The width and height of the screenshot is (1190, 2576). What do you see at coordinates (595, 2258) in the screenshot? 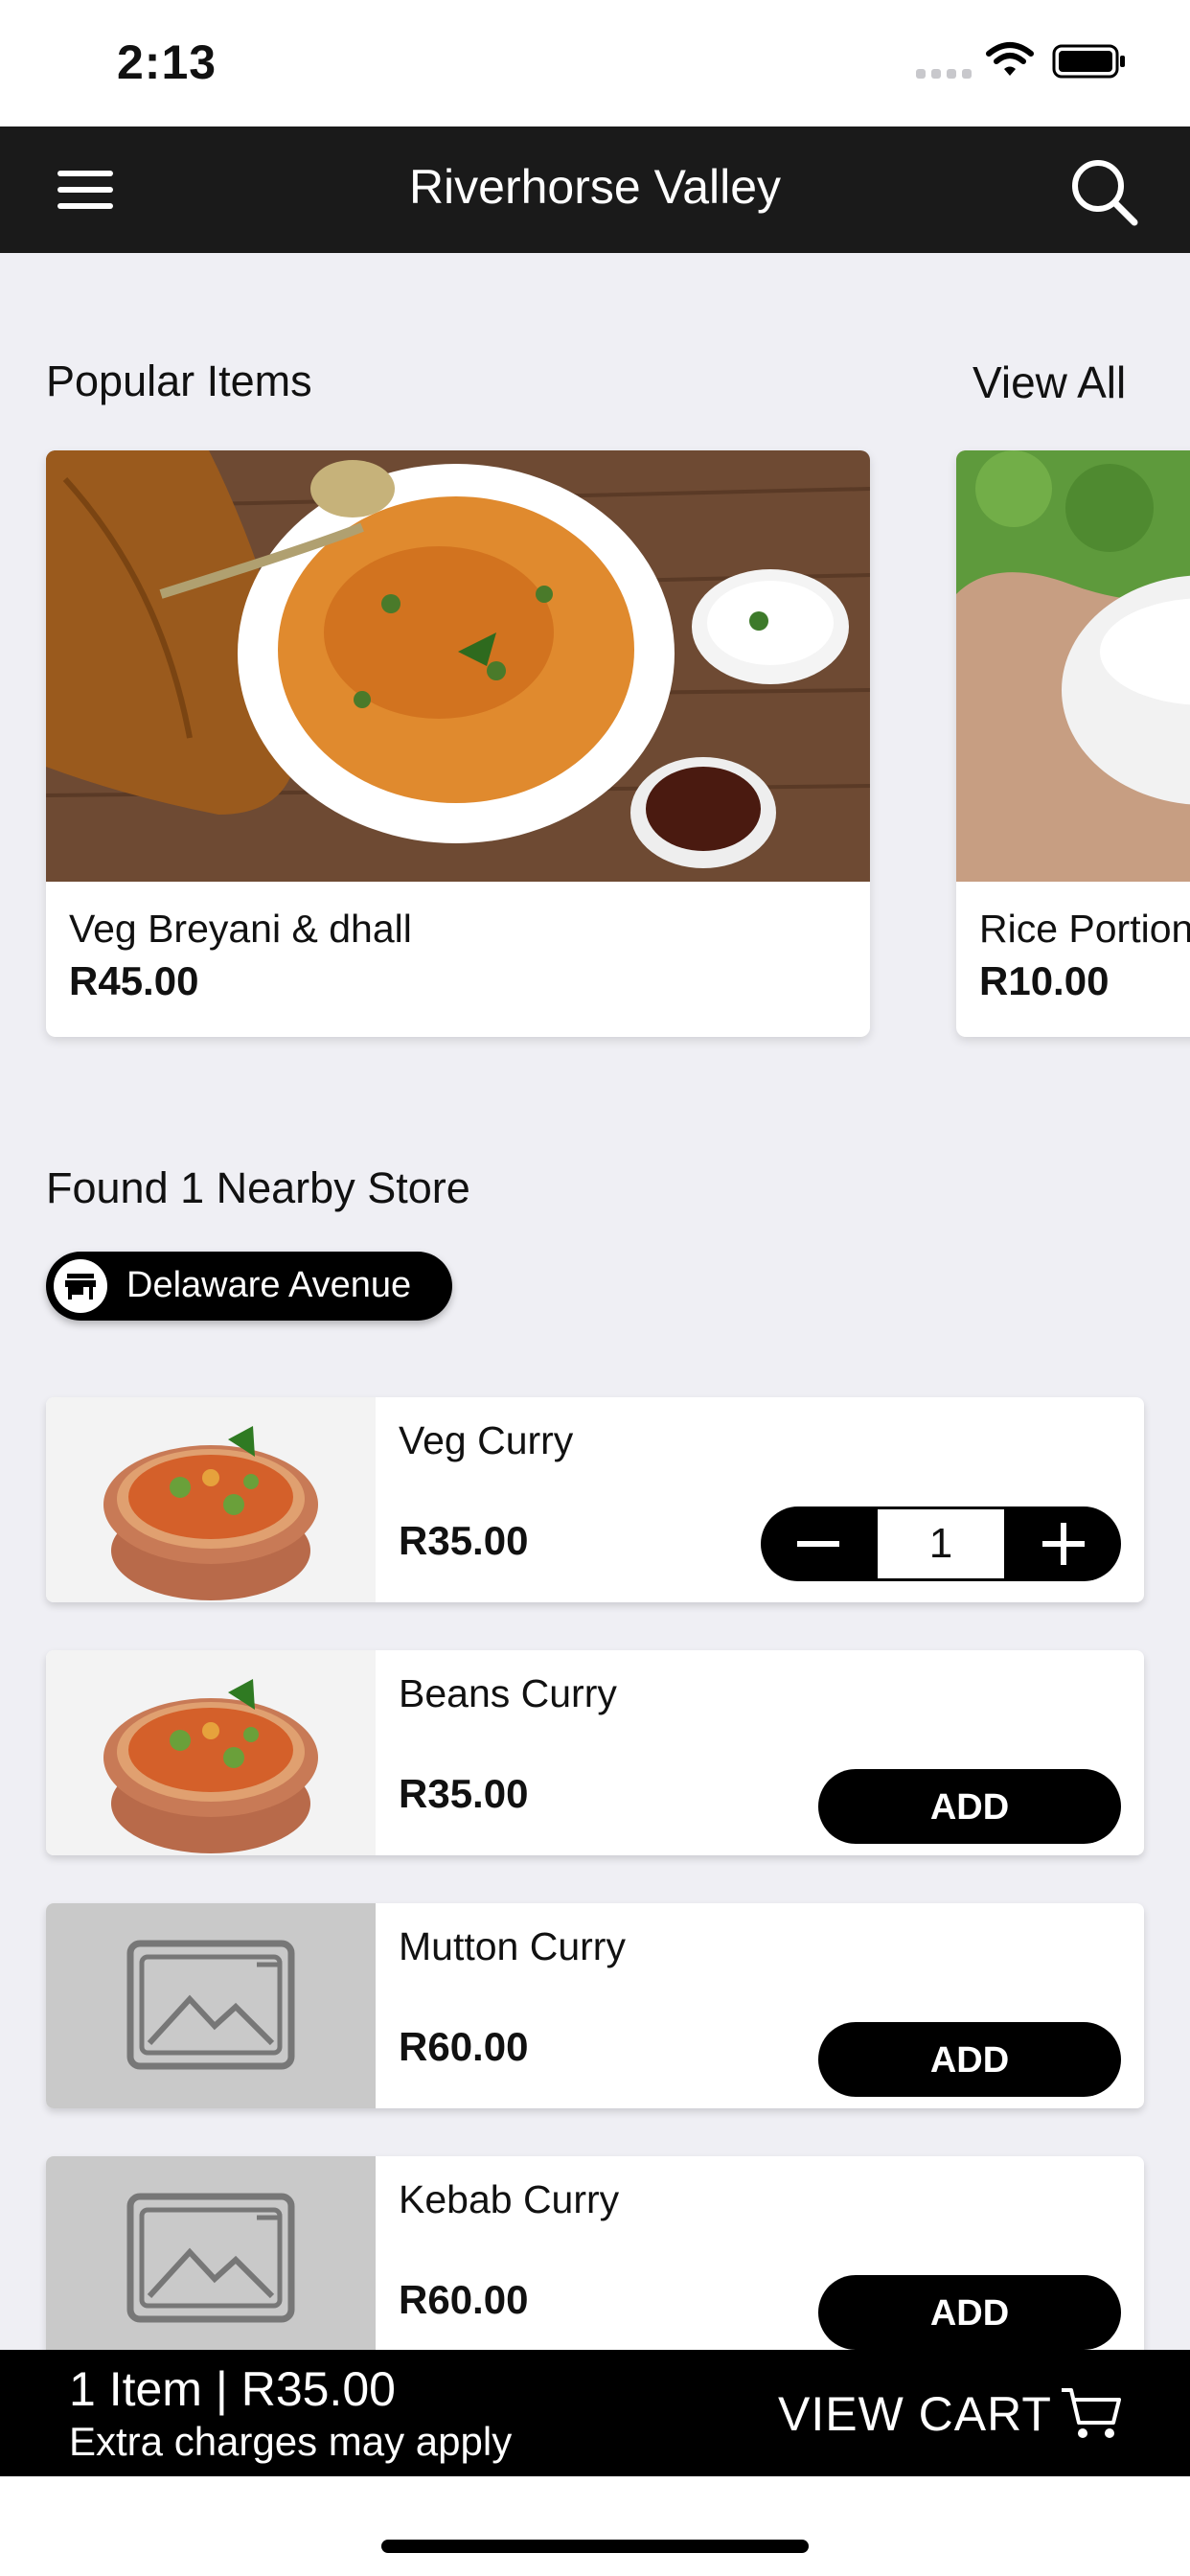
I see `list-item: Kebab Curry R60.00 ADD` at bounding box center [595, 2258].